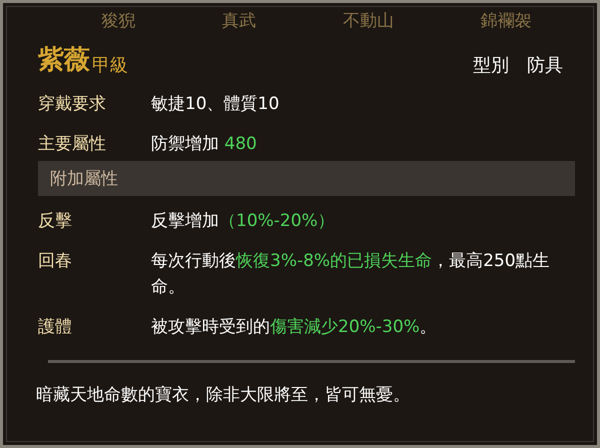 This screenshot has height=448, width=600. Describe the element at coordinates (306, 178) in the screenshot. I see `section-header: 附加屬性` at that location.